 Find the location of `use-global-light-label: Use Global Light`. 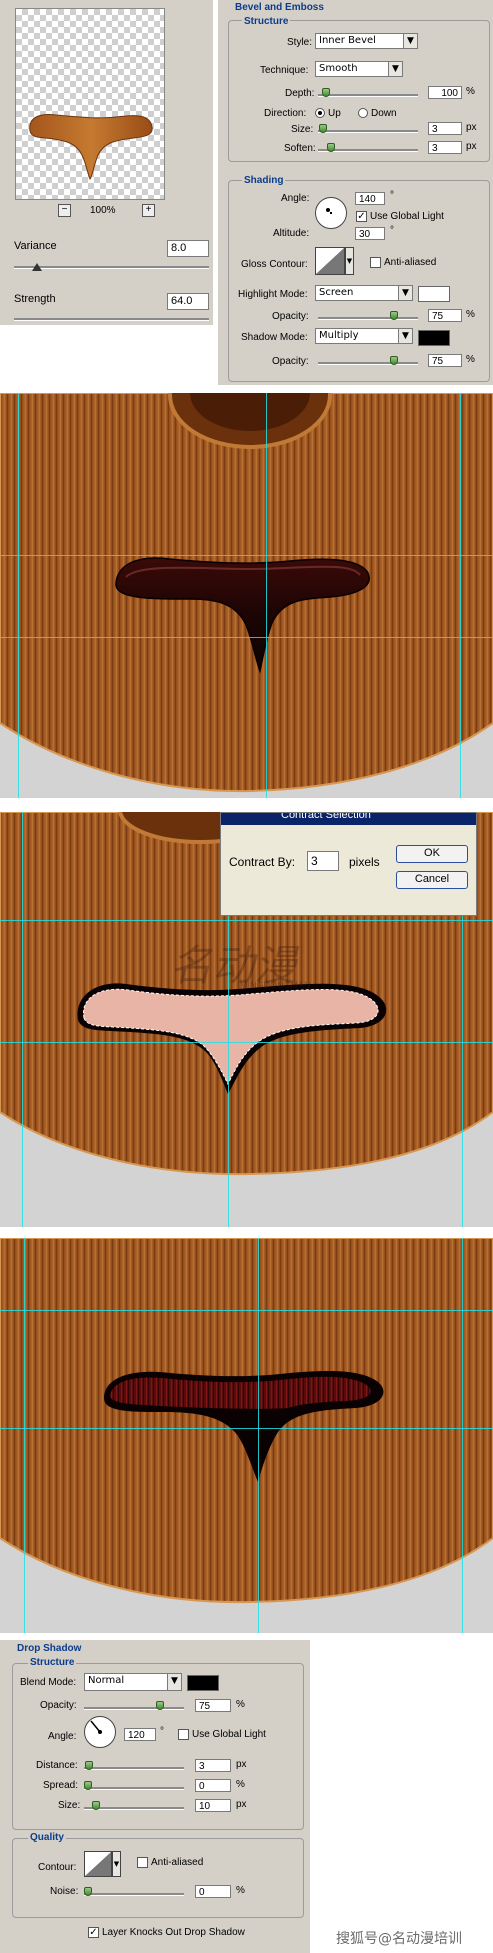

use-global-light-label: Use Global Light is located at coordinates (407, 216).